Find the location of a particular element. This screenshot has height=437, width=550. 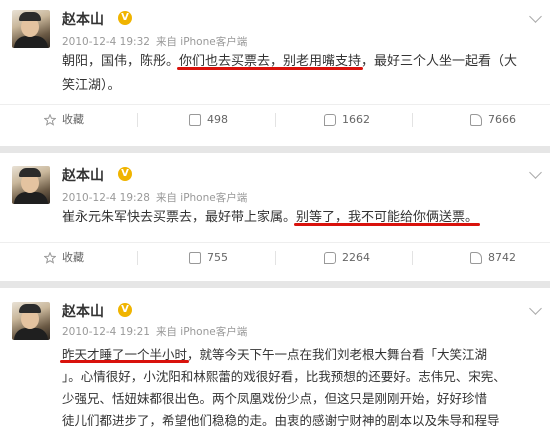

text-segment: 笑江湖）。 is located at coordinates (91, 85).